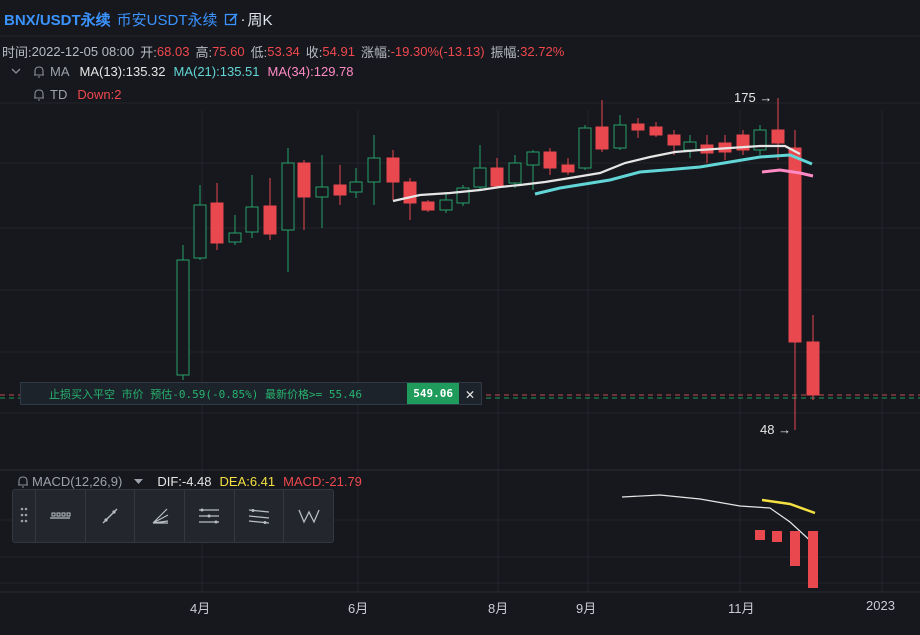 Image resolution: width=920 pixels, height=635 pixels. What do you see at coordinates (788, 506) in the screenshot?
I see `macd-dea-line` at bounding box center [788, 506].